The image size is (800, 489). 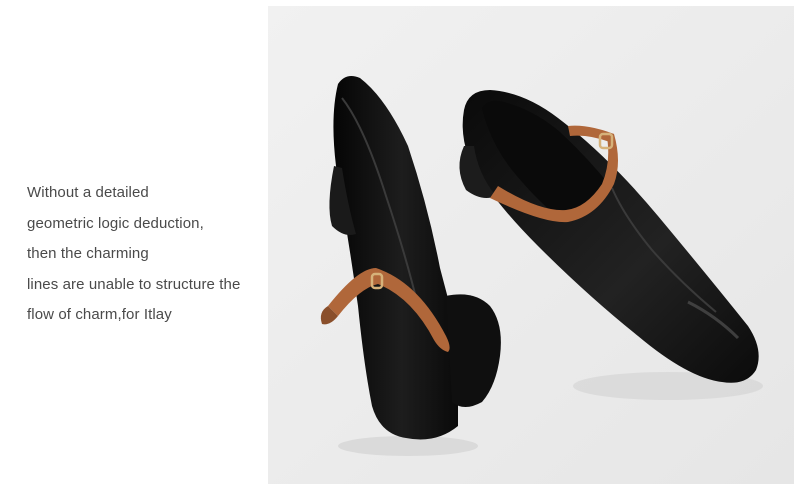 I want to click on description-line-4: lines are unable to structure the, so click(x=134, y=284).